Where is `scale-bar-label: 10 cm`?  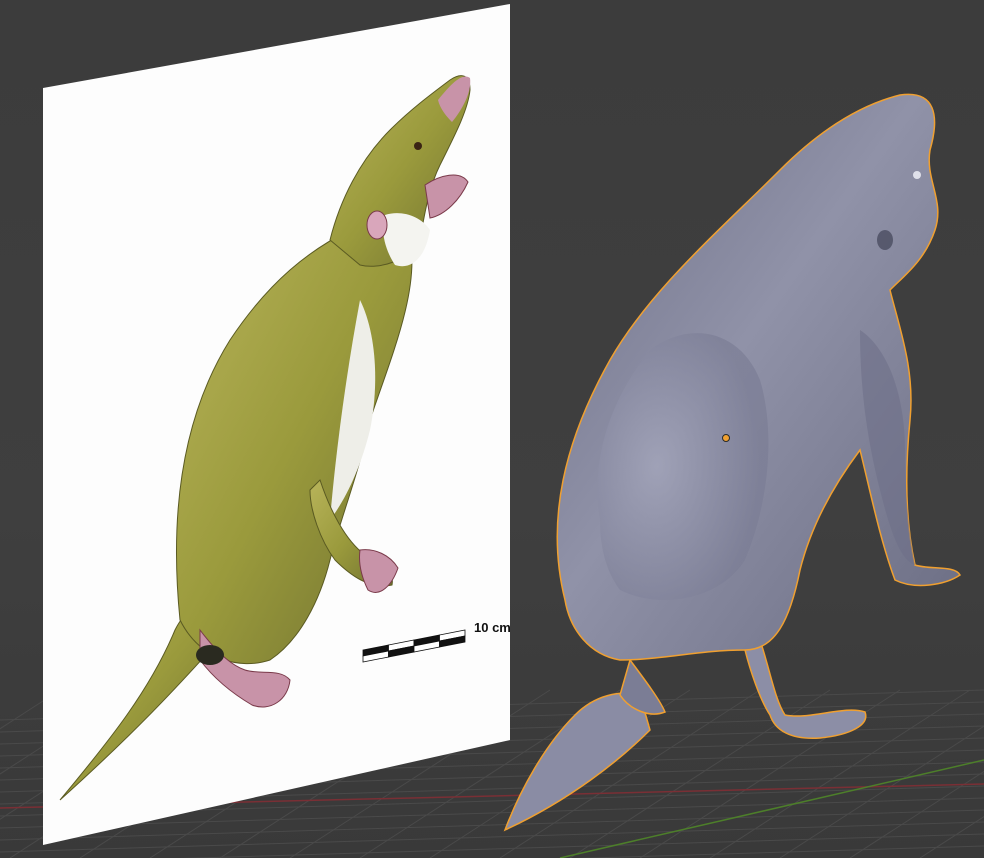 scale-bar-label: 10 cm is located at coordinates (492, 627).